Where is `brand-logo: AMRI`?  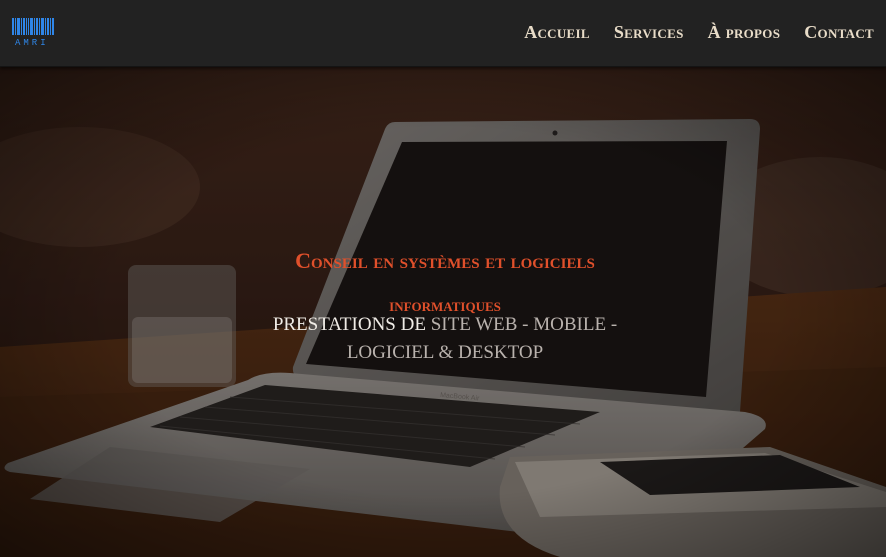 brand-logo: AMRI is located at coordinates (35, 34).